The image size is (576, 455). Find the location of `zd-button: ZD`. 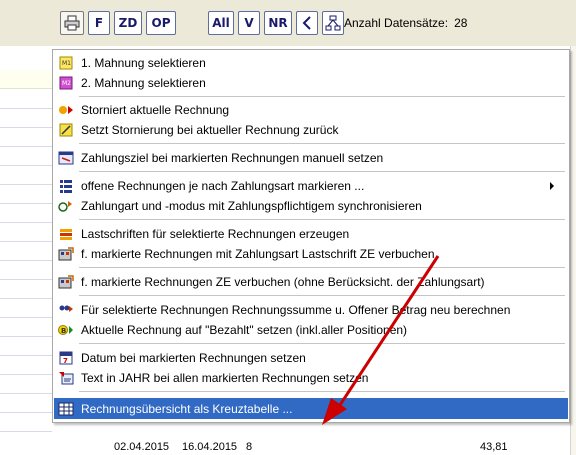

zd-button: ZD is located at coordinates (128, 23).